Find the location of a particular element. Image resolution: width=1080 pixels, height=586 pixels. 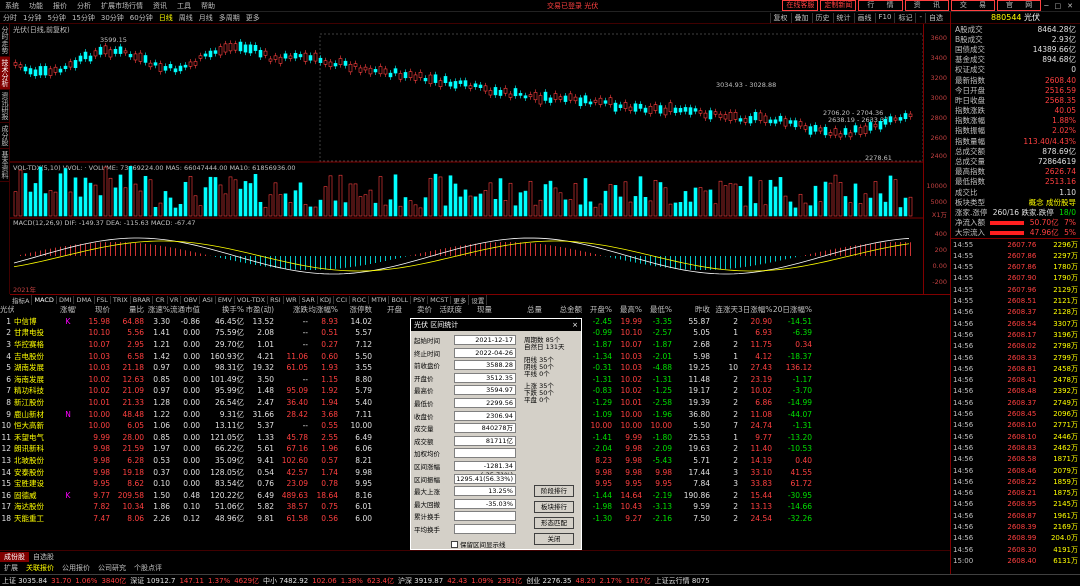

indicator-tab: VOL-TDX is located at coordinates (252, 299).